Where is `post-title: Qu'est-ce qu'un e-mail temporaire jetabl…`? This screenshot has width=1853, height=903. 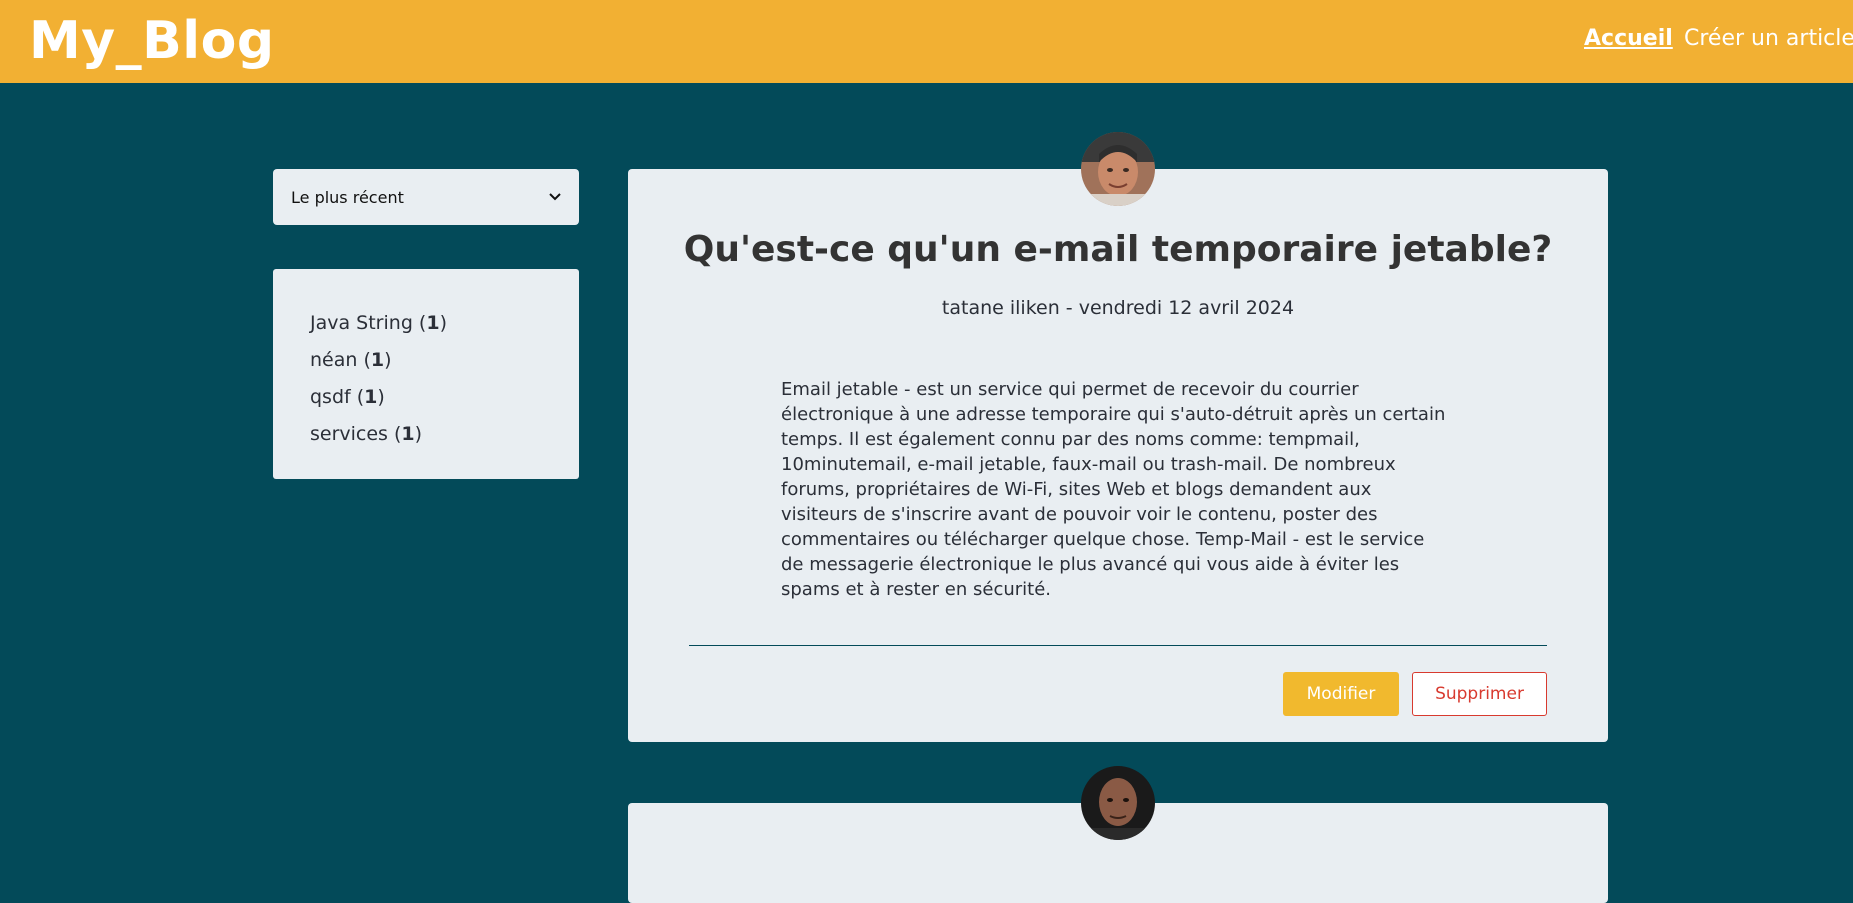
post-title: Qu'est-ce qu'un e-mail temporaire jetabl… is located at coordinates (1118, 249).